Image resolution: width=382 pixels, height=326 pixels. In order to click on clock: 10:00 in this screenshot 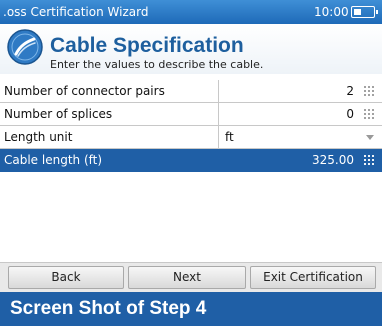, I will do `click(331, 12)`.